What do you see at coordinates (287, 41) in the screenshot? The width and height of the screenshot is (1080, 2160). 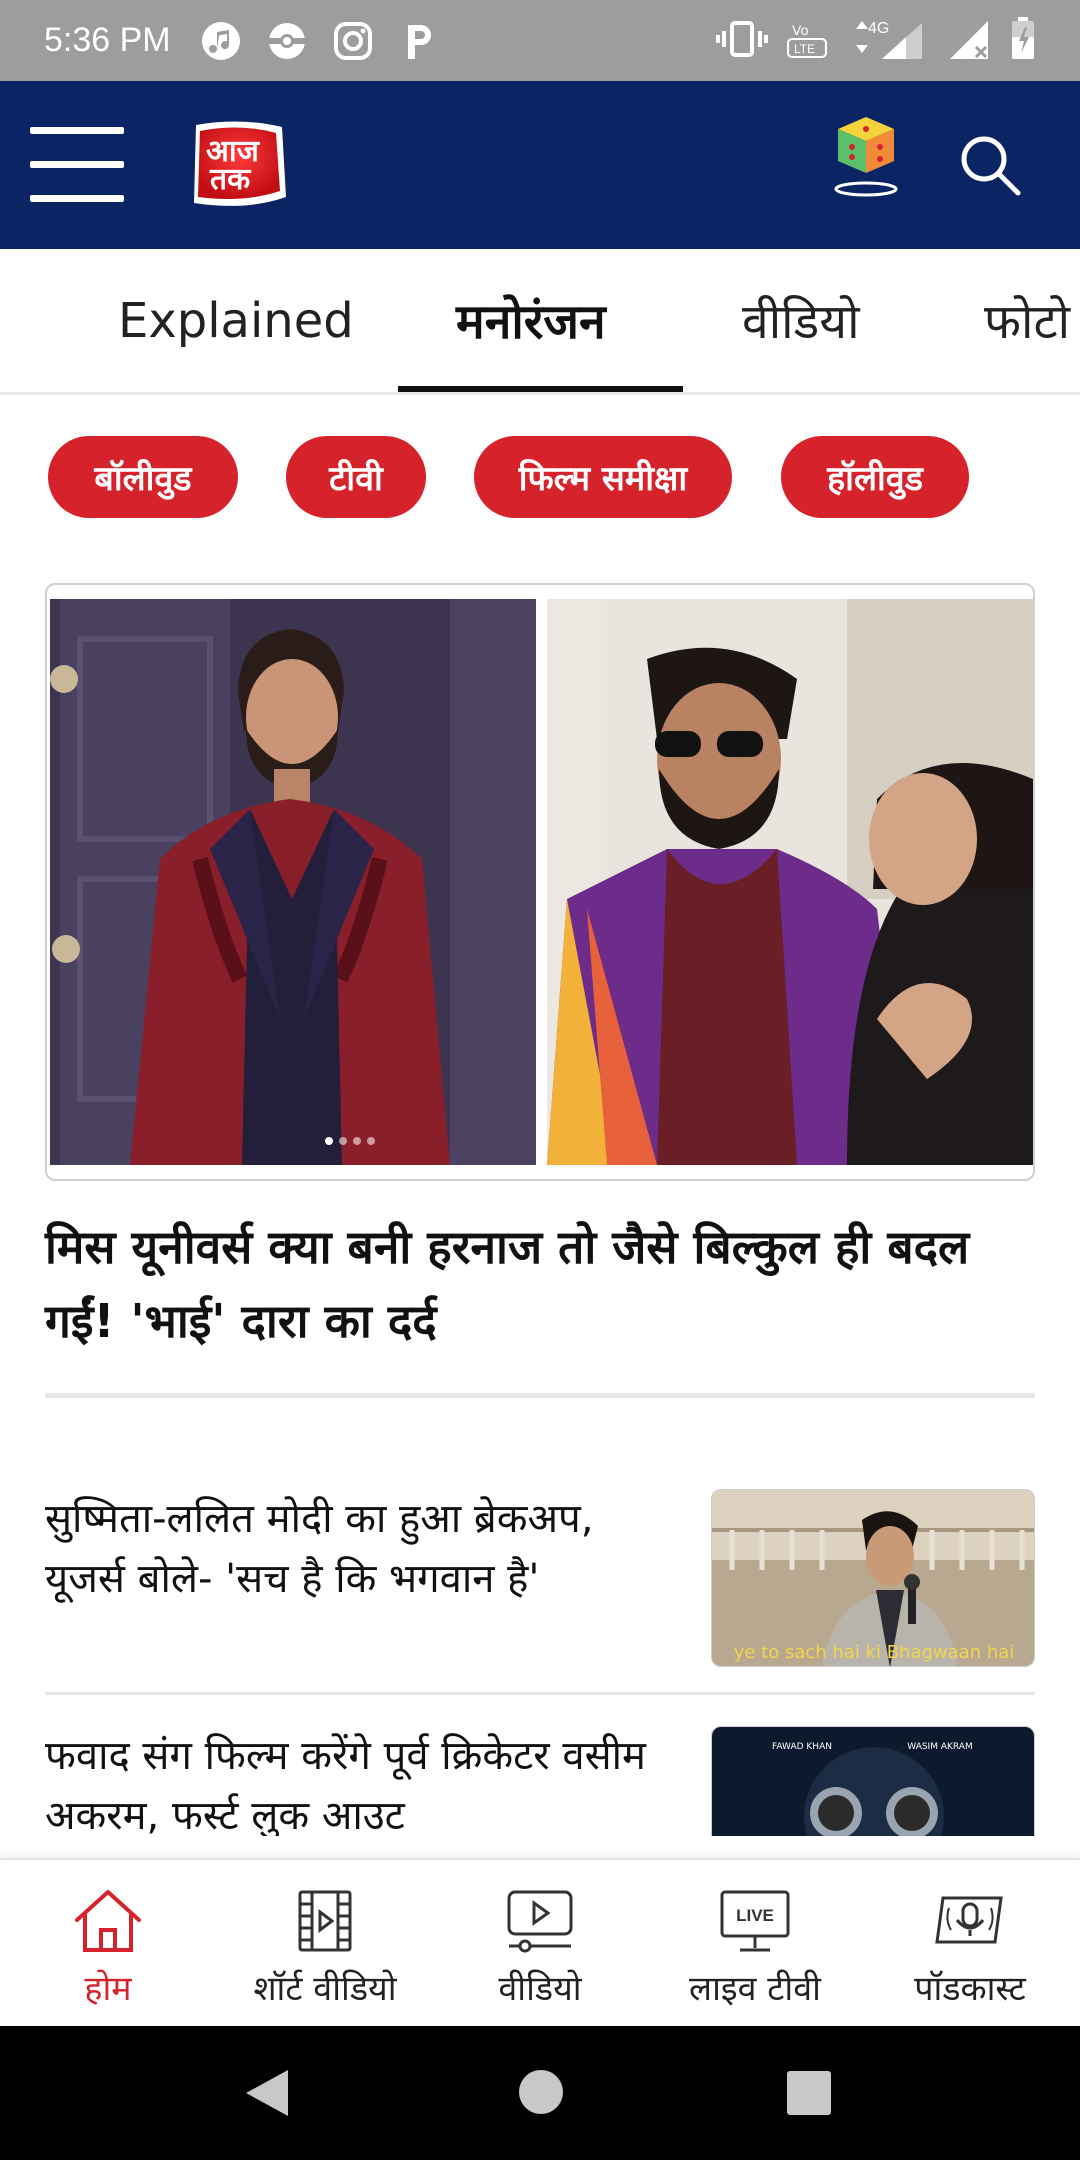 I see `pokeball-icon` at bounding box center [287, 41].